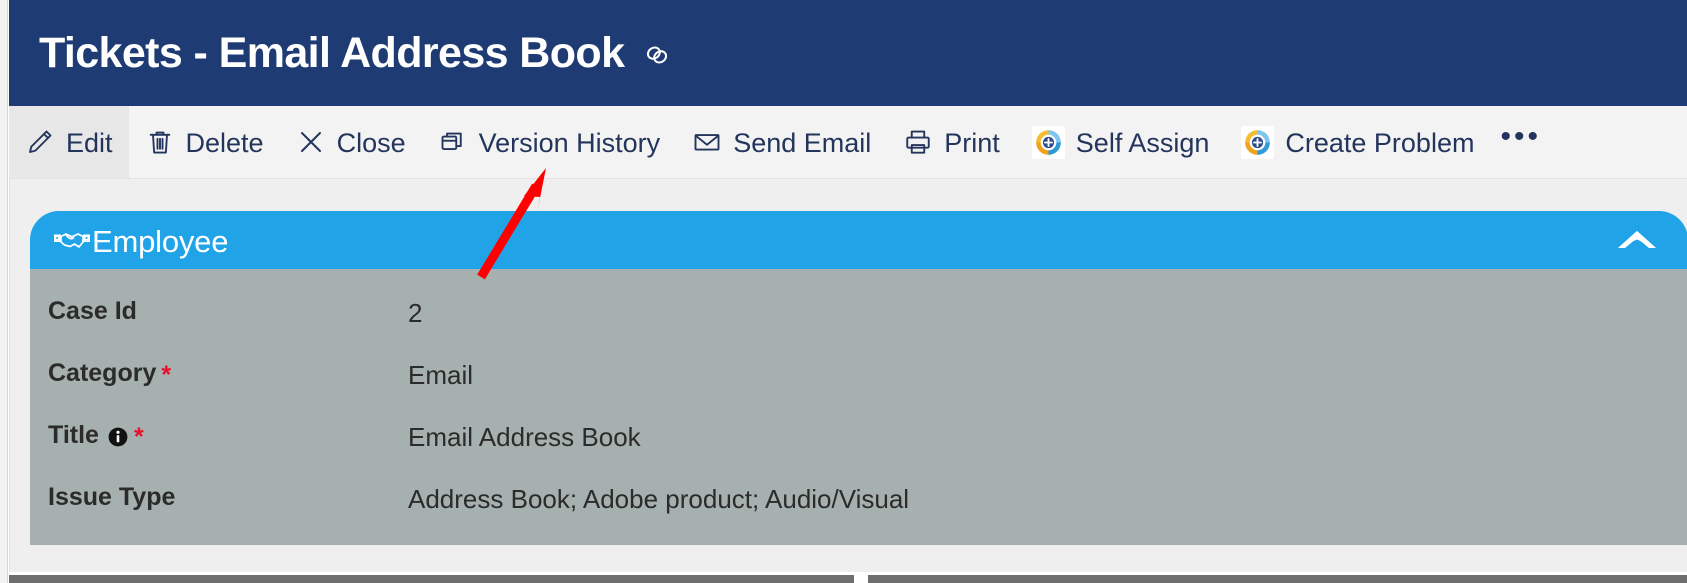 This screenshot has width=1687, height=583. I want to click on printer-icon, so click(918, 142).